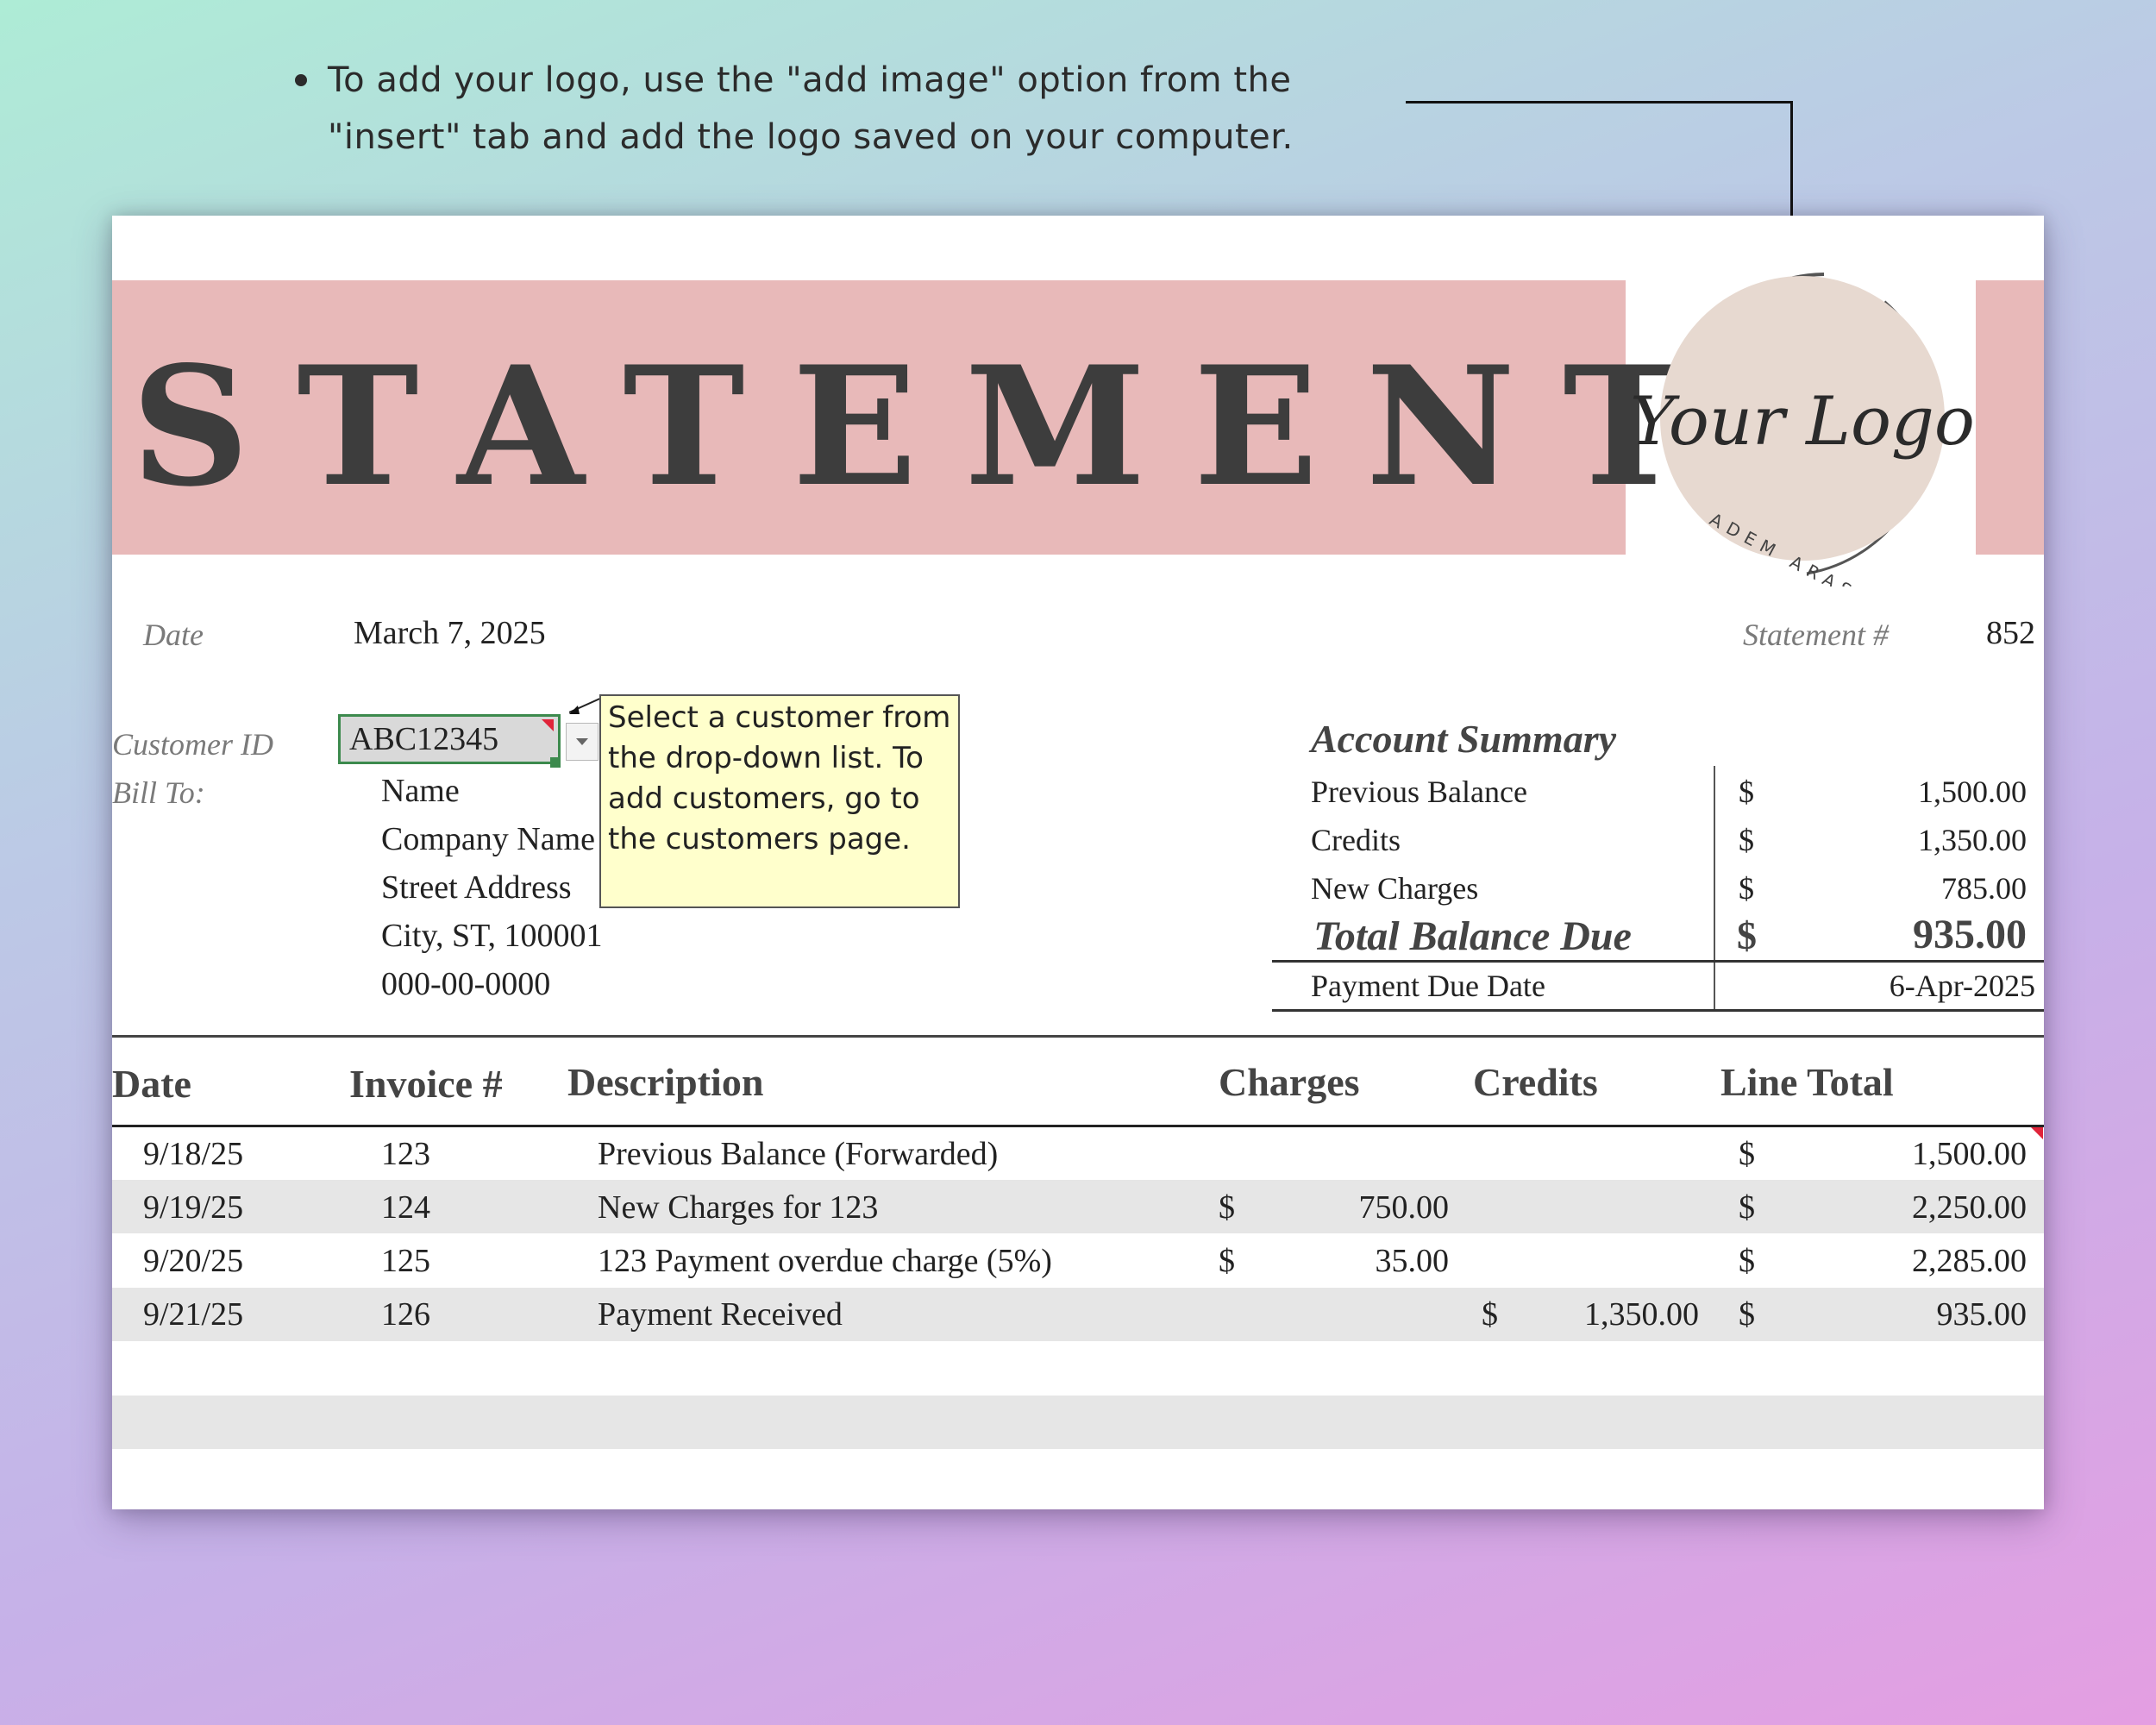  I want to click on bill-to-street: Street Address, so click(476, 887).